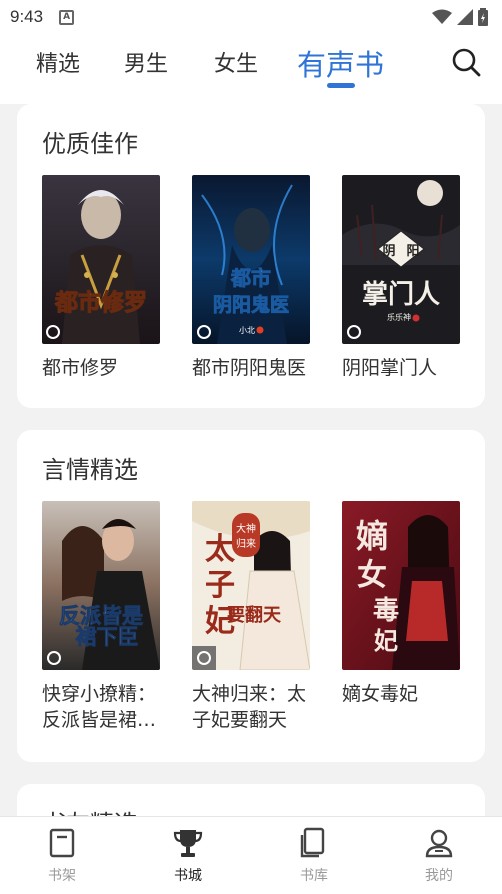  Describe the element at coordinates (106, 707) in the screenshot. I see `book-title: 快穿小撩精： 反派皆是裙下臣` at that location.